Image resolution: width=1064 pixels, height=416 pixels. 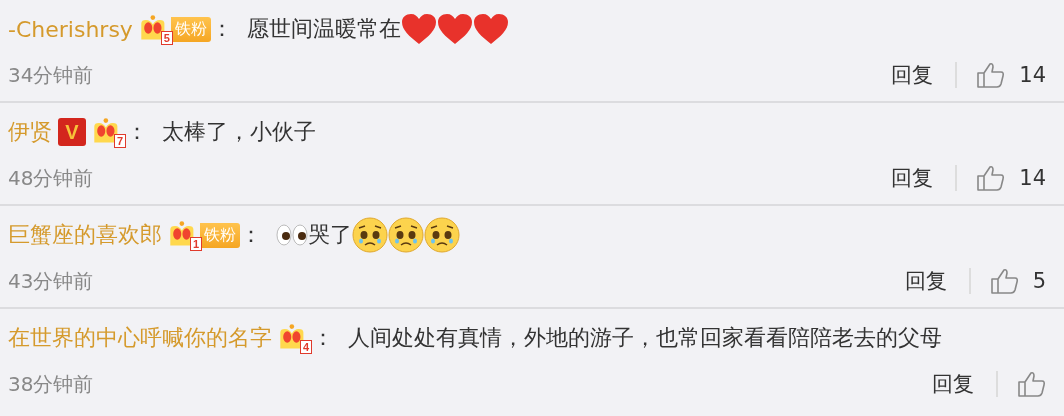 I want to click on like-count: 5, so click(x=1039, y=281).